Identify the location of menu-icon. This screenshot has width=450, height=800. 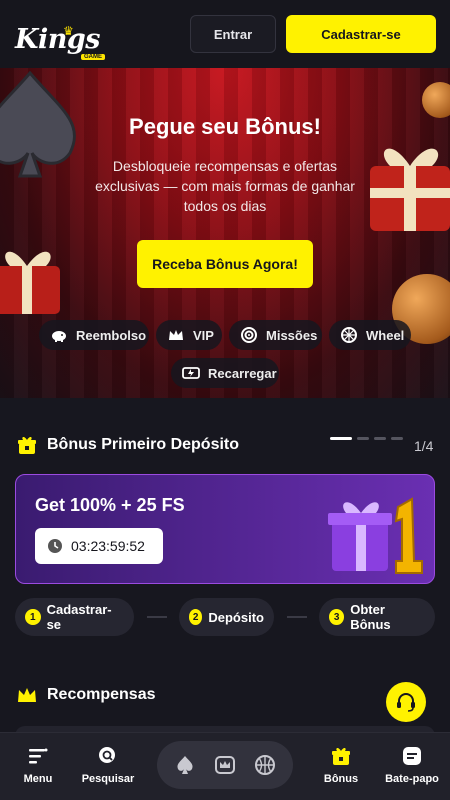
(38, 756).